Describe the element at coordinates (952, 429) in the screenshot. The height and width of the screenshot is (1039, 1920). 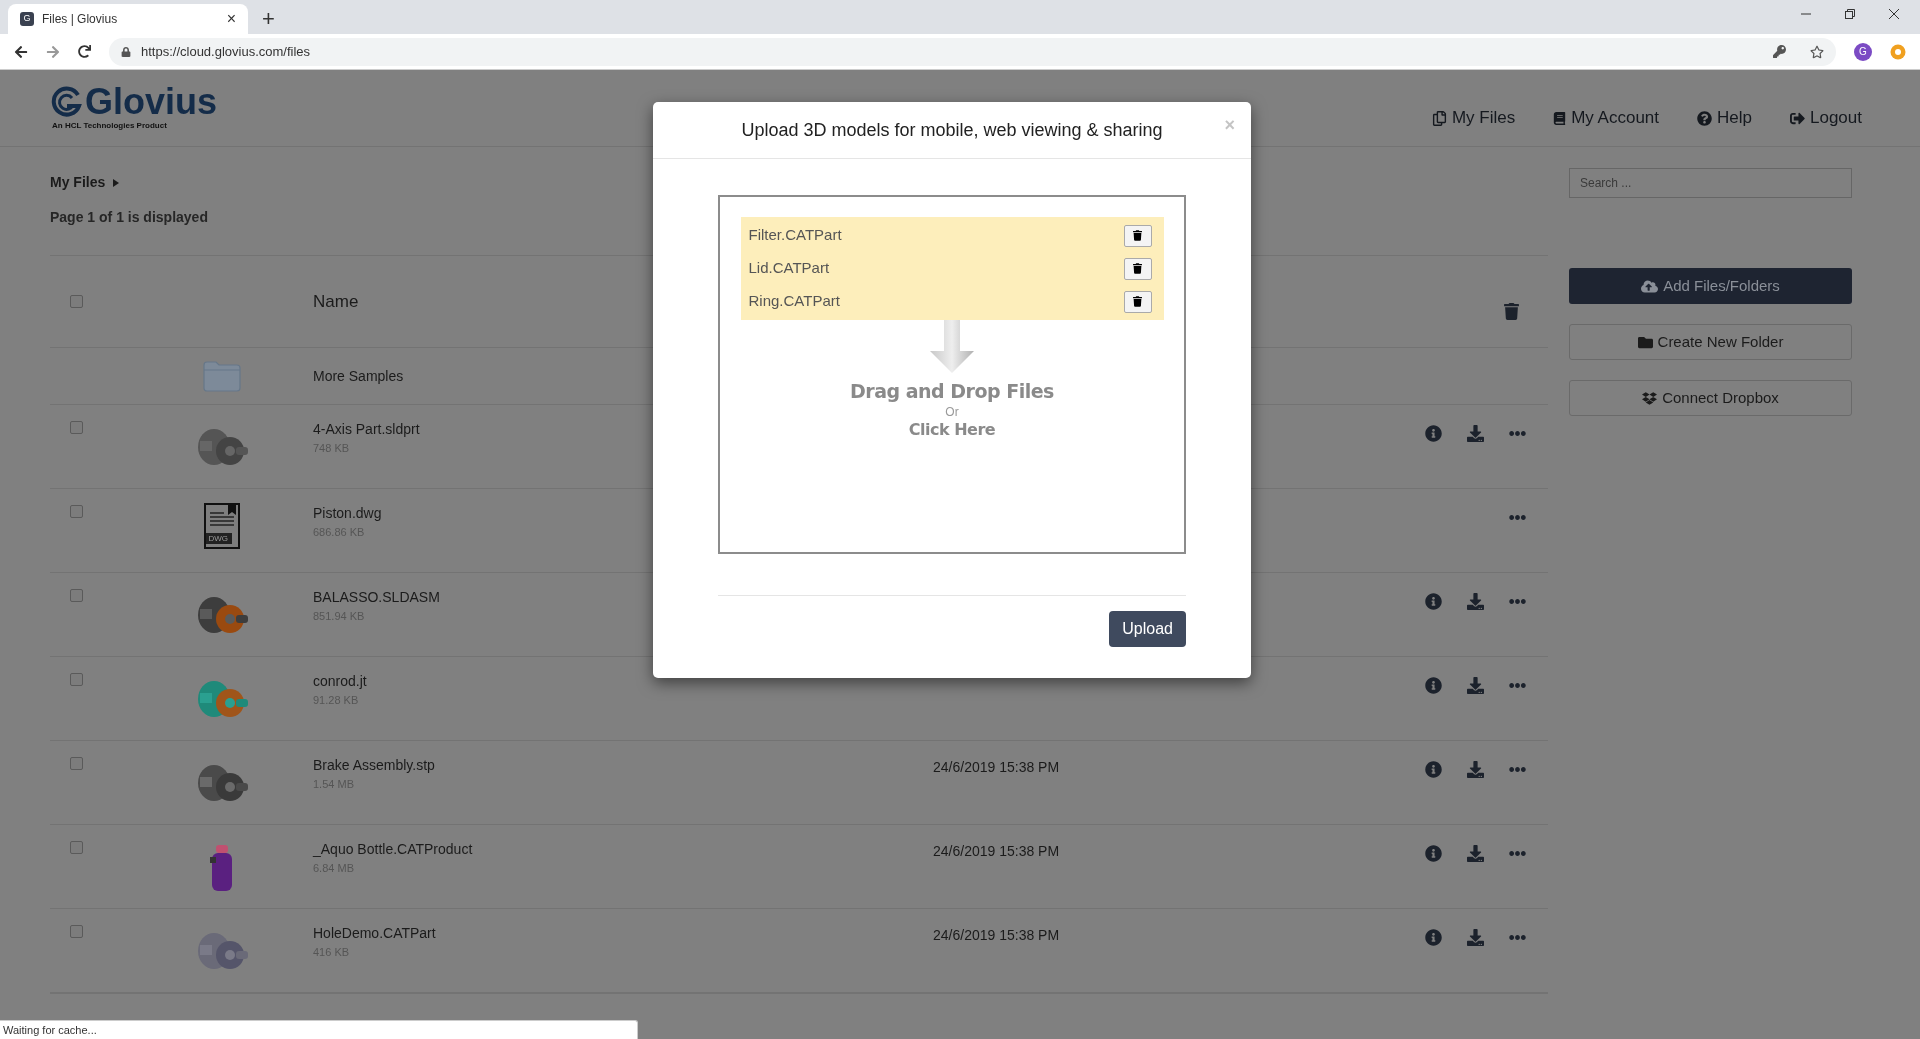
I see `click-here-link: Click Here` at that location.